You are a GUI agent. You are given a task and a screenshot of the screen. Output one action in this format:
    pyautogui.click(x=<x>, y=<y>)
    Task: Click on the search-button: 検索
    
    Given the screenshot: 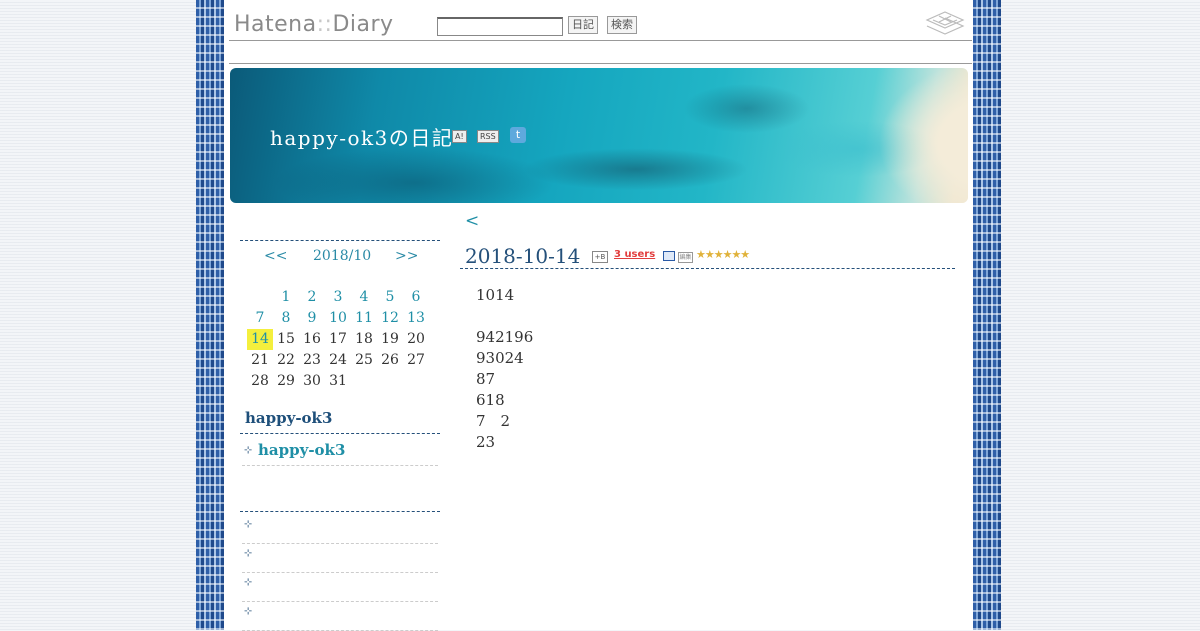 What is the action you would take?
    pyautogui.click(x=622, y=25)
    